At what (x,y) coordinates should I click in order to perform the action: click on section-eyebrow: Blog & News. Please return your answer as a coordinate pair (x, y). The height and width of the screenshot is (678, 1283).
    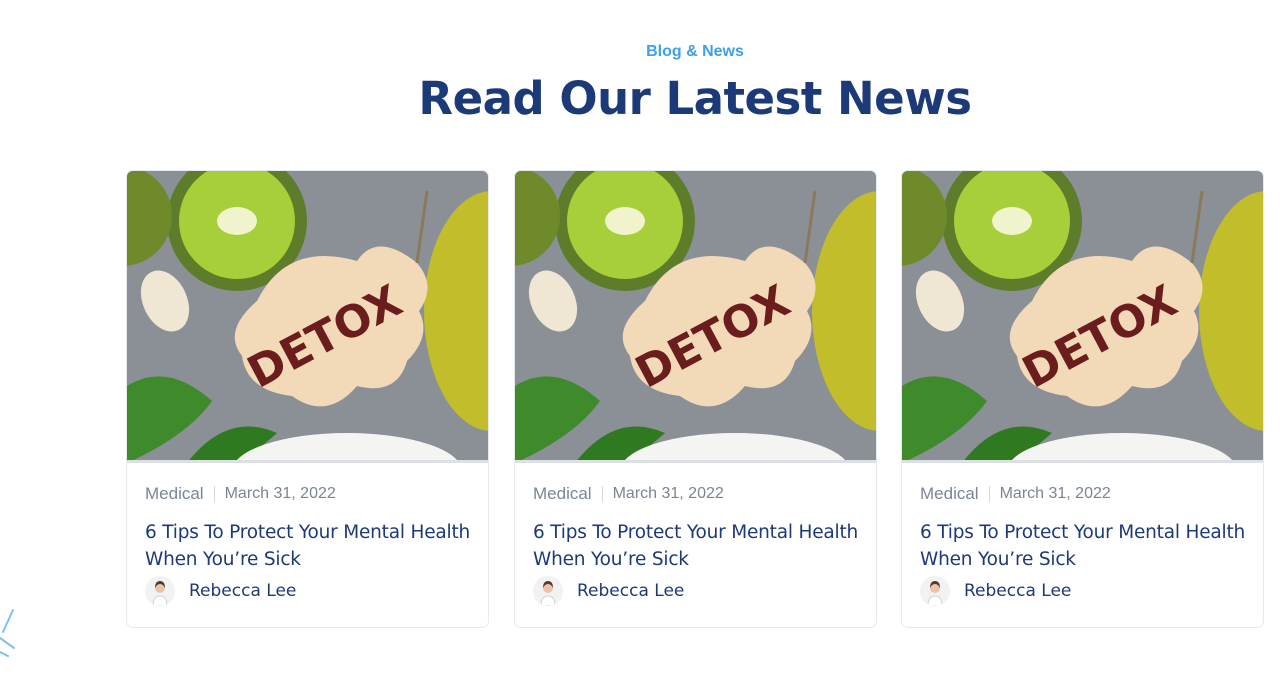
    Looking at the image, I should click on (695, 51).